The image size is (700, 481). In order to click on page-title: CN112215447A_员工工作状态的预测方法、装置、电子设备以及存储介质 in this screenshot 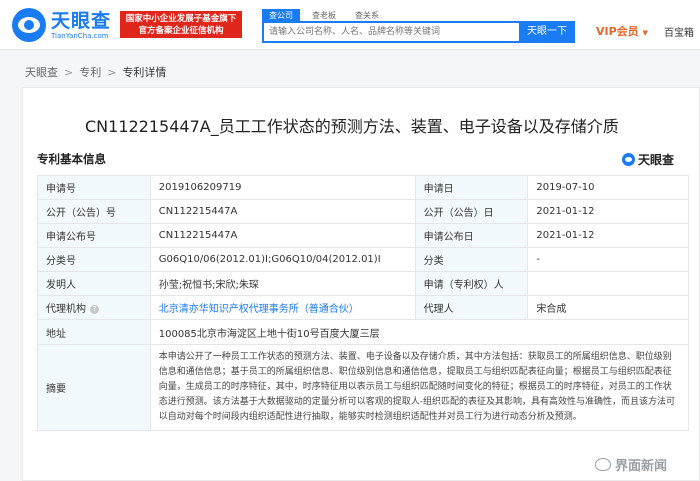, I will do `click(352, 126)`.